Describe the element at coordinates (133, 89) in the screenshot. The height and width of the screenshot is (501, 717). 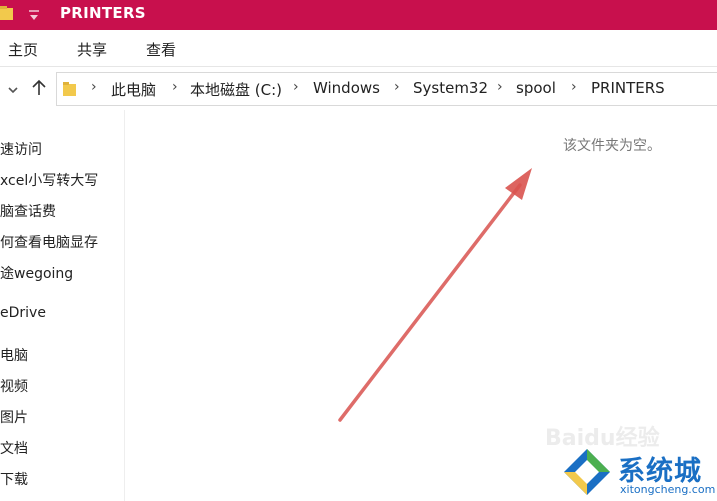
I see `breadcrumb-this-pc: 此电脑` at that location.